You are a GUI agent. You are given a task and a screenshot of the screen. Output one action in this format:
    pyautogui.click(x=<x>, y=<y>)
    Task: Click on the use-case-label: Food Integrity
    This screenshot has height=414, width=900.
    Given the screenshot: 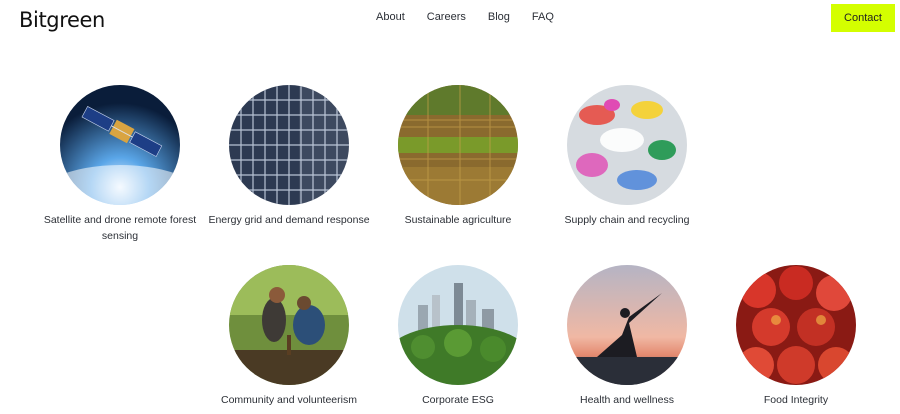 What is the action you would take?
    pyautogui.click(x=796, y=400)
    